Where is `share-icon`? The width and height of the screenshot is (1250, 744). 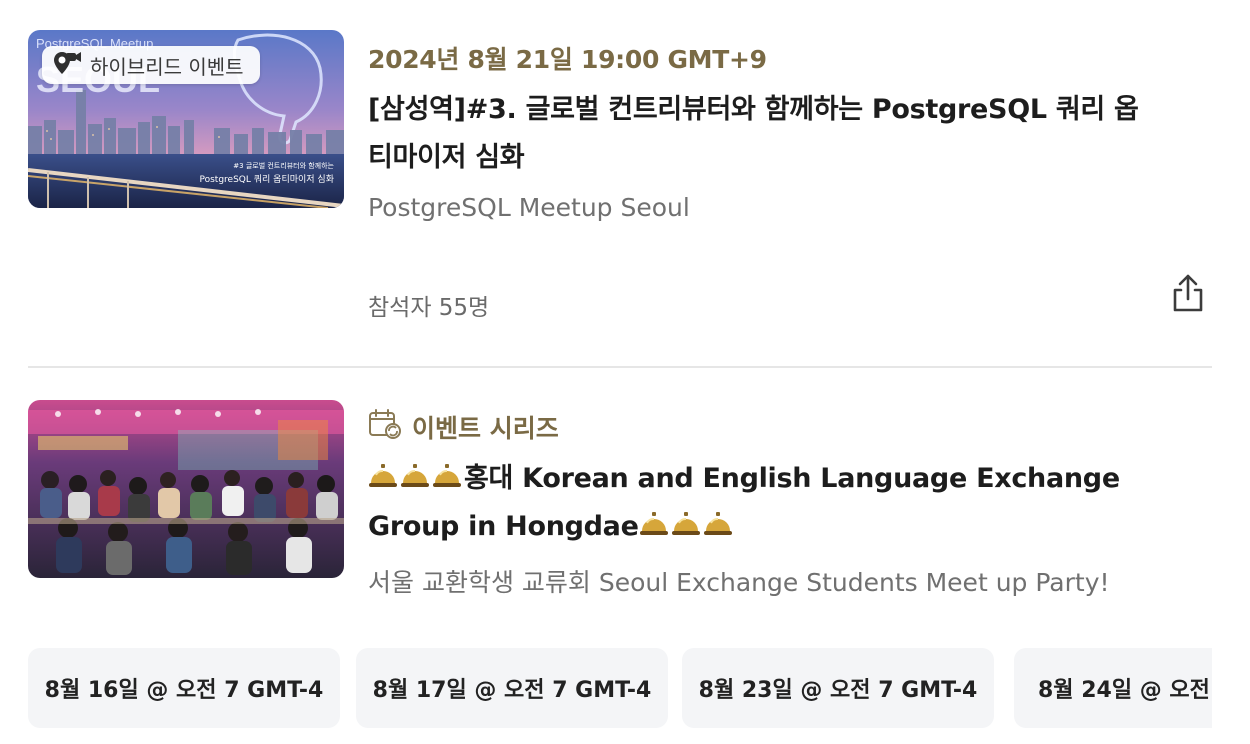
share-icon is located at coordinates (1188, 295).